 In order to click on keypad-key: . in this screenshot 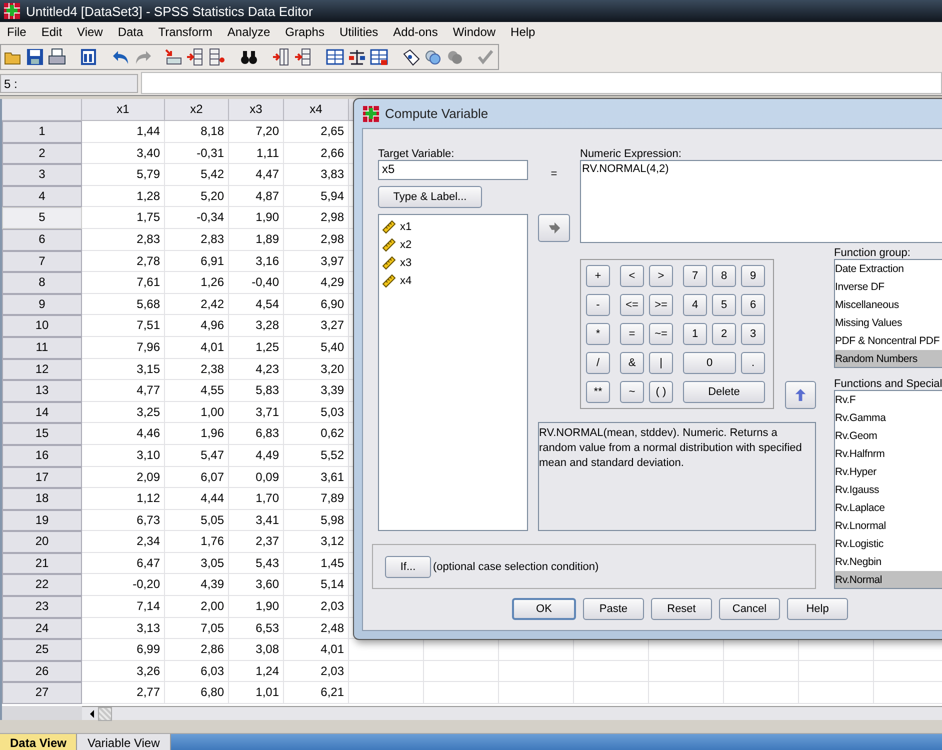, I will do `click(753, 363)`.